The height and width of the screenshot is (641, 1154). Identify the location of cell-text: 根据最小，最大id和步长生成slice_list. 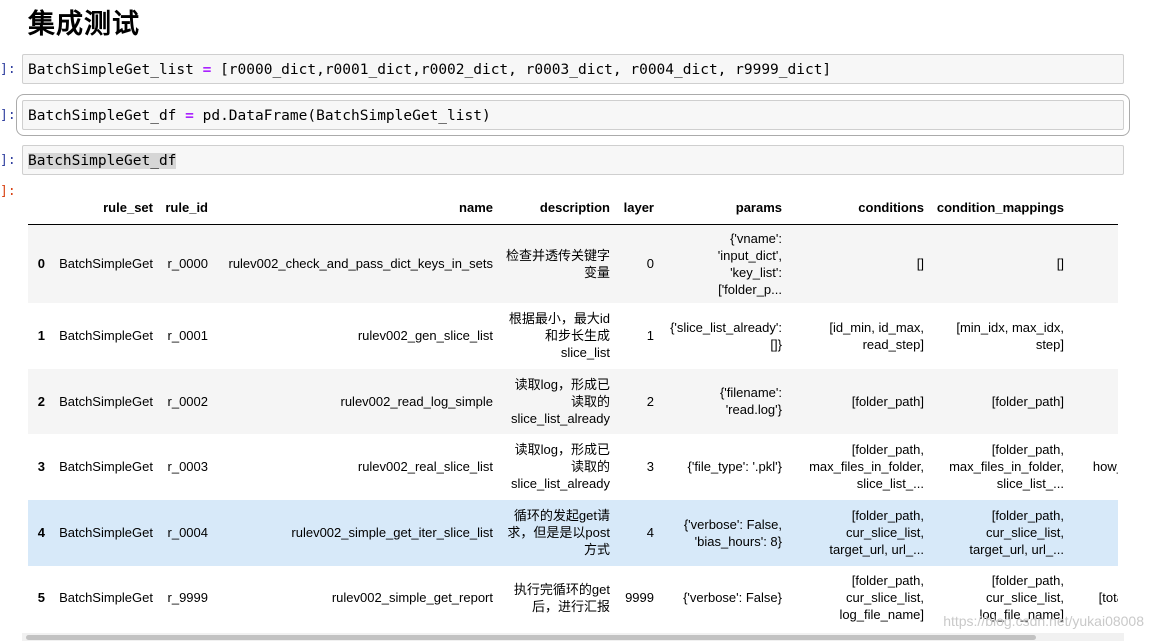
(559, 335).